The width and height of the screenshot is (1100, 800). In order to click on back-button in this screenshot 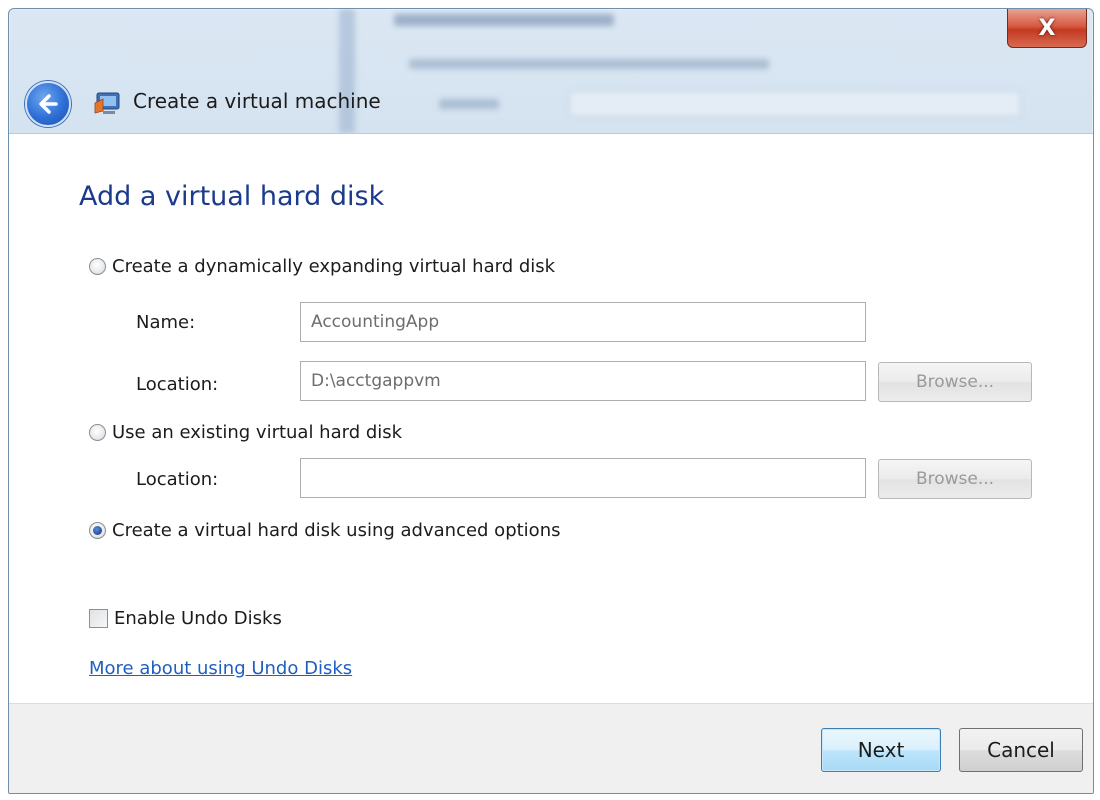, I will do `click(48, 104)`.